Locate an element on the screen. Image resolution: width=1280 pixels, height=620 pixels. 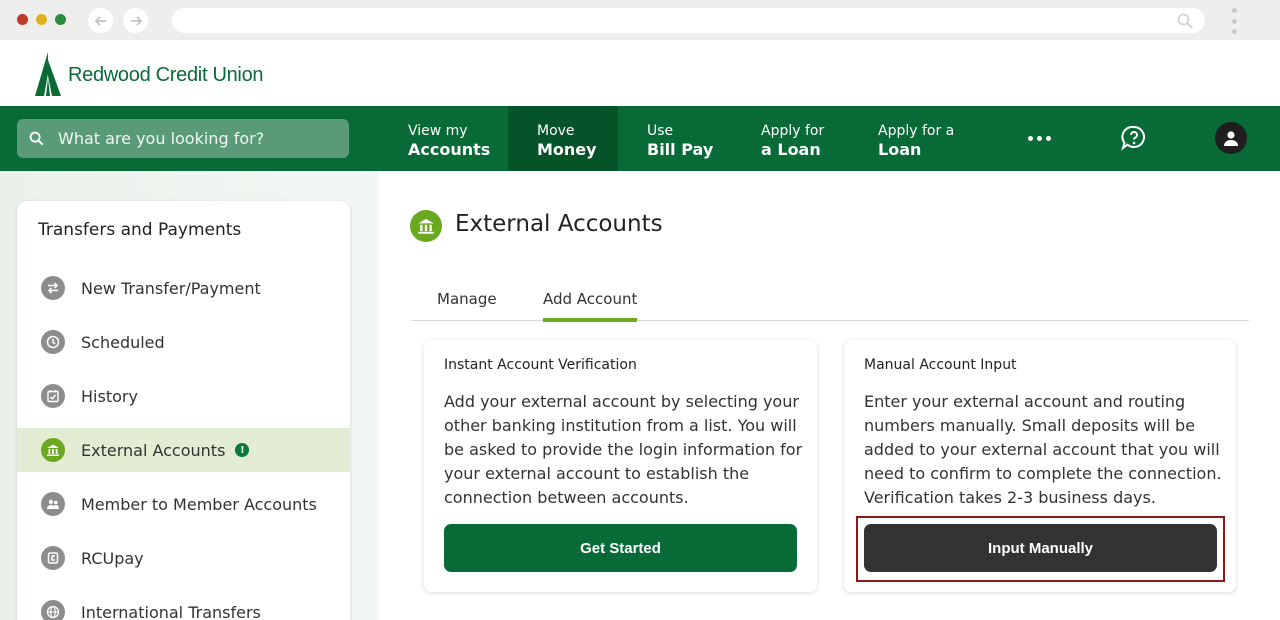
get-started-button: Get Started is located at coordinates (620, 548).